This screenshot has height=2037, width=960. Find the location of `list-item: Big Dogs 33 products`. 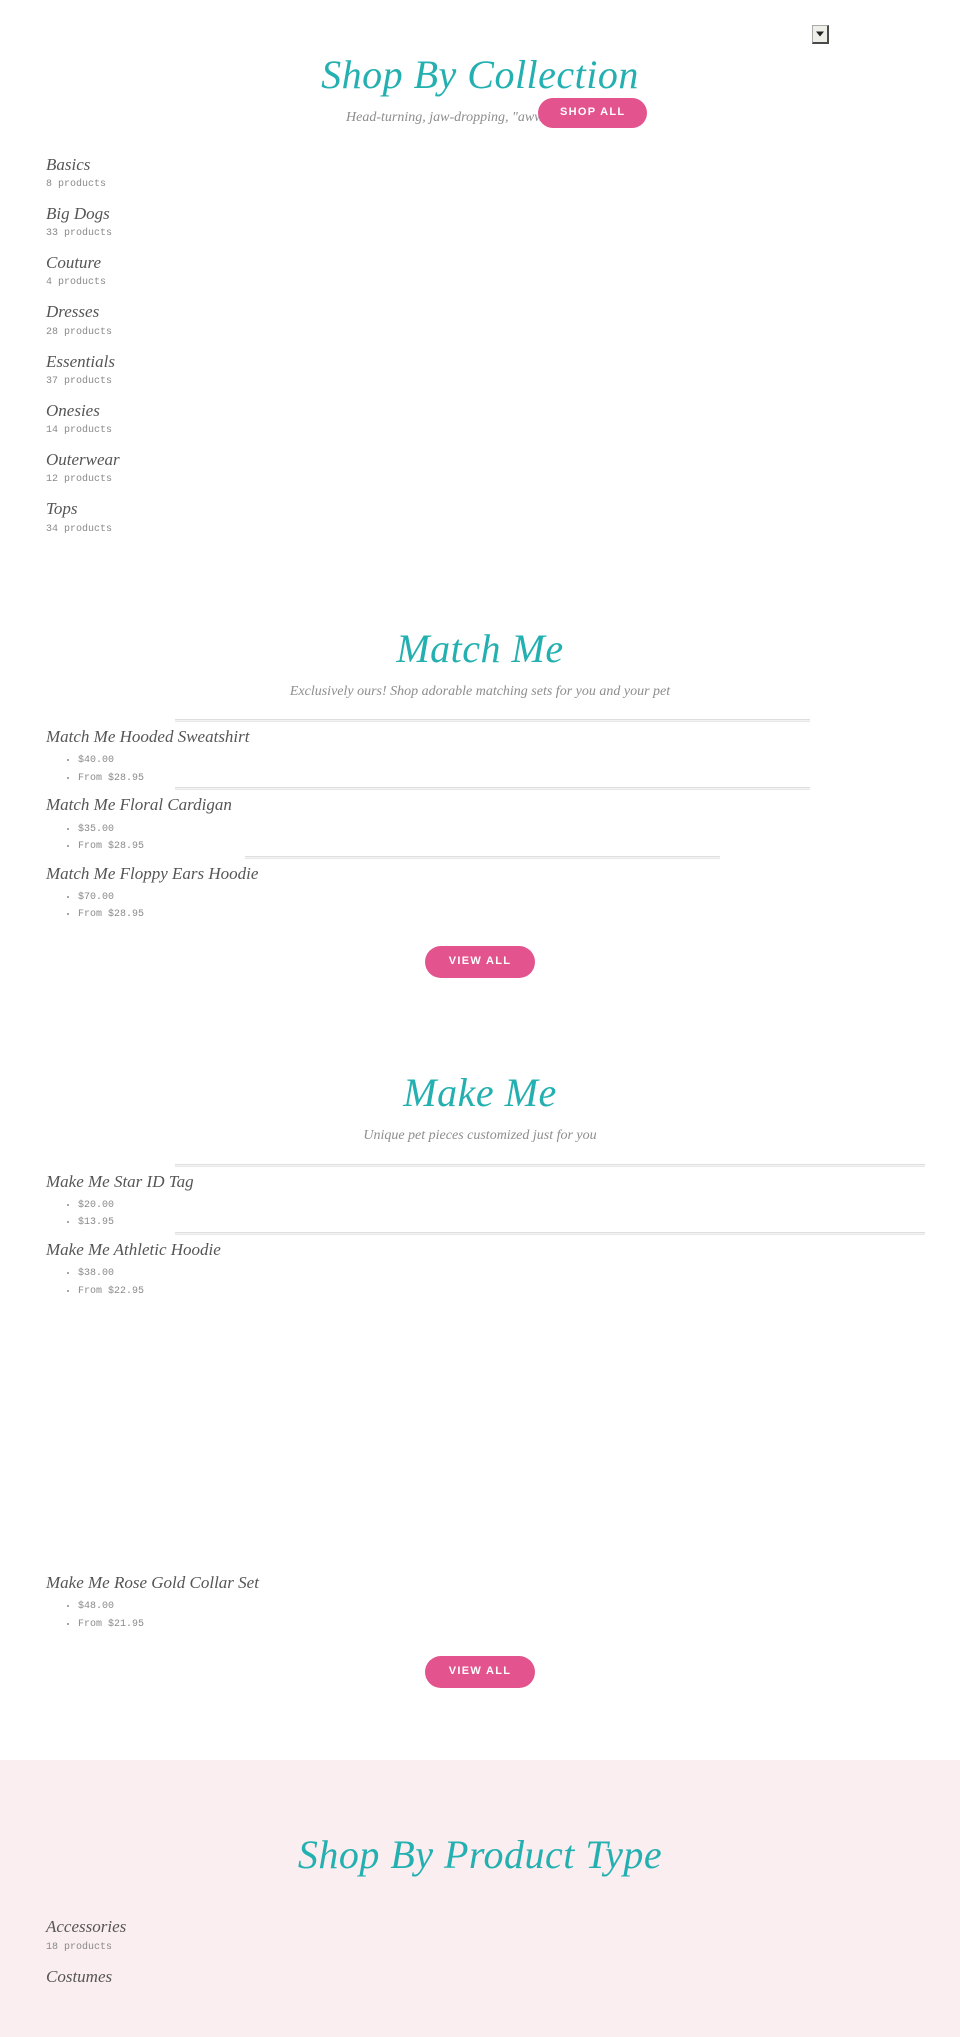

list-item: Big Dogs 33 products is located at coordinates (503, 222).